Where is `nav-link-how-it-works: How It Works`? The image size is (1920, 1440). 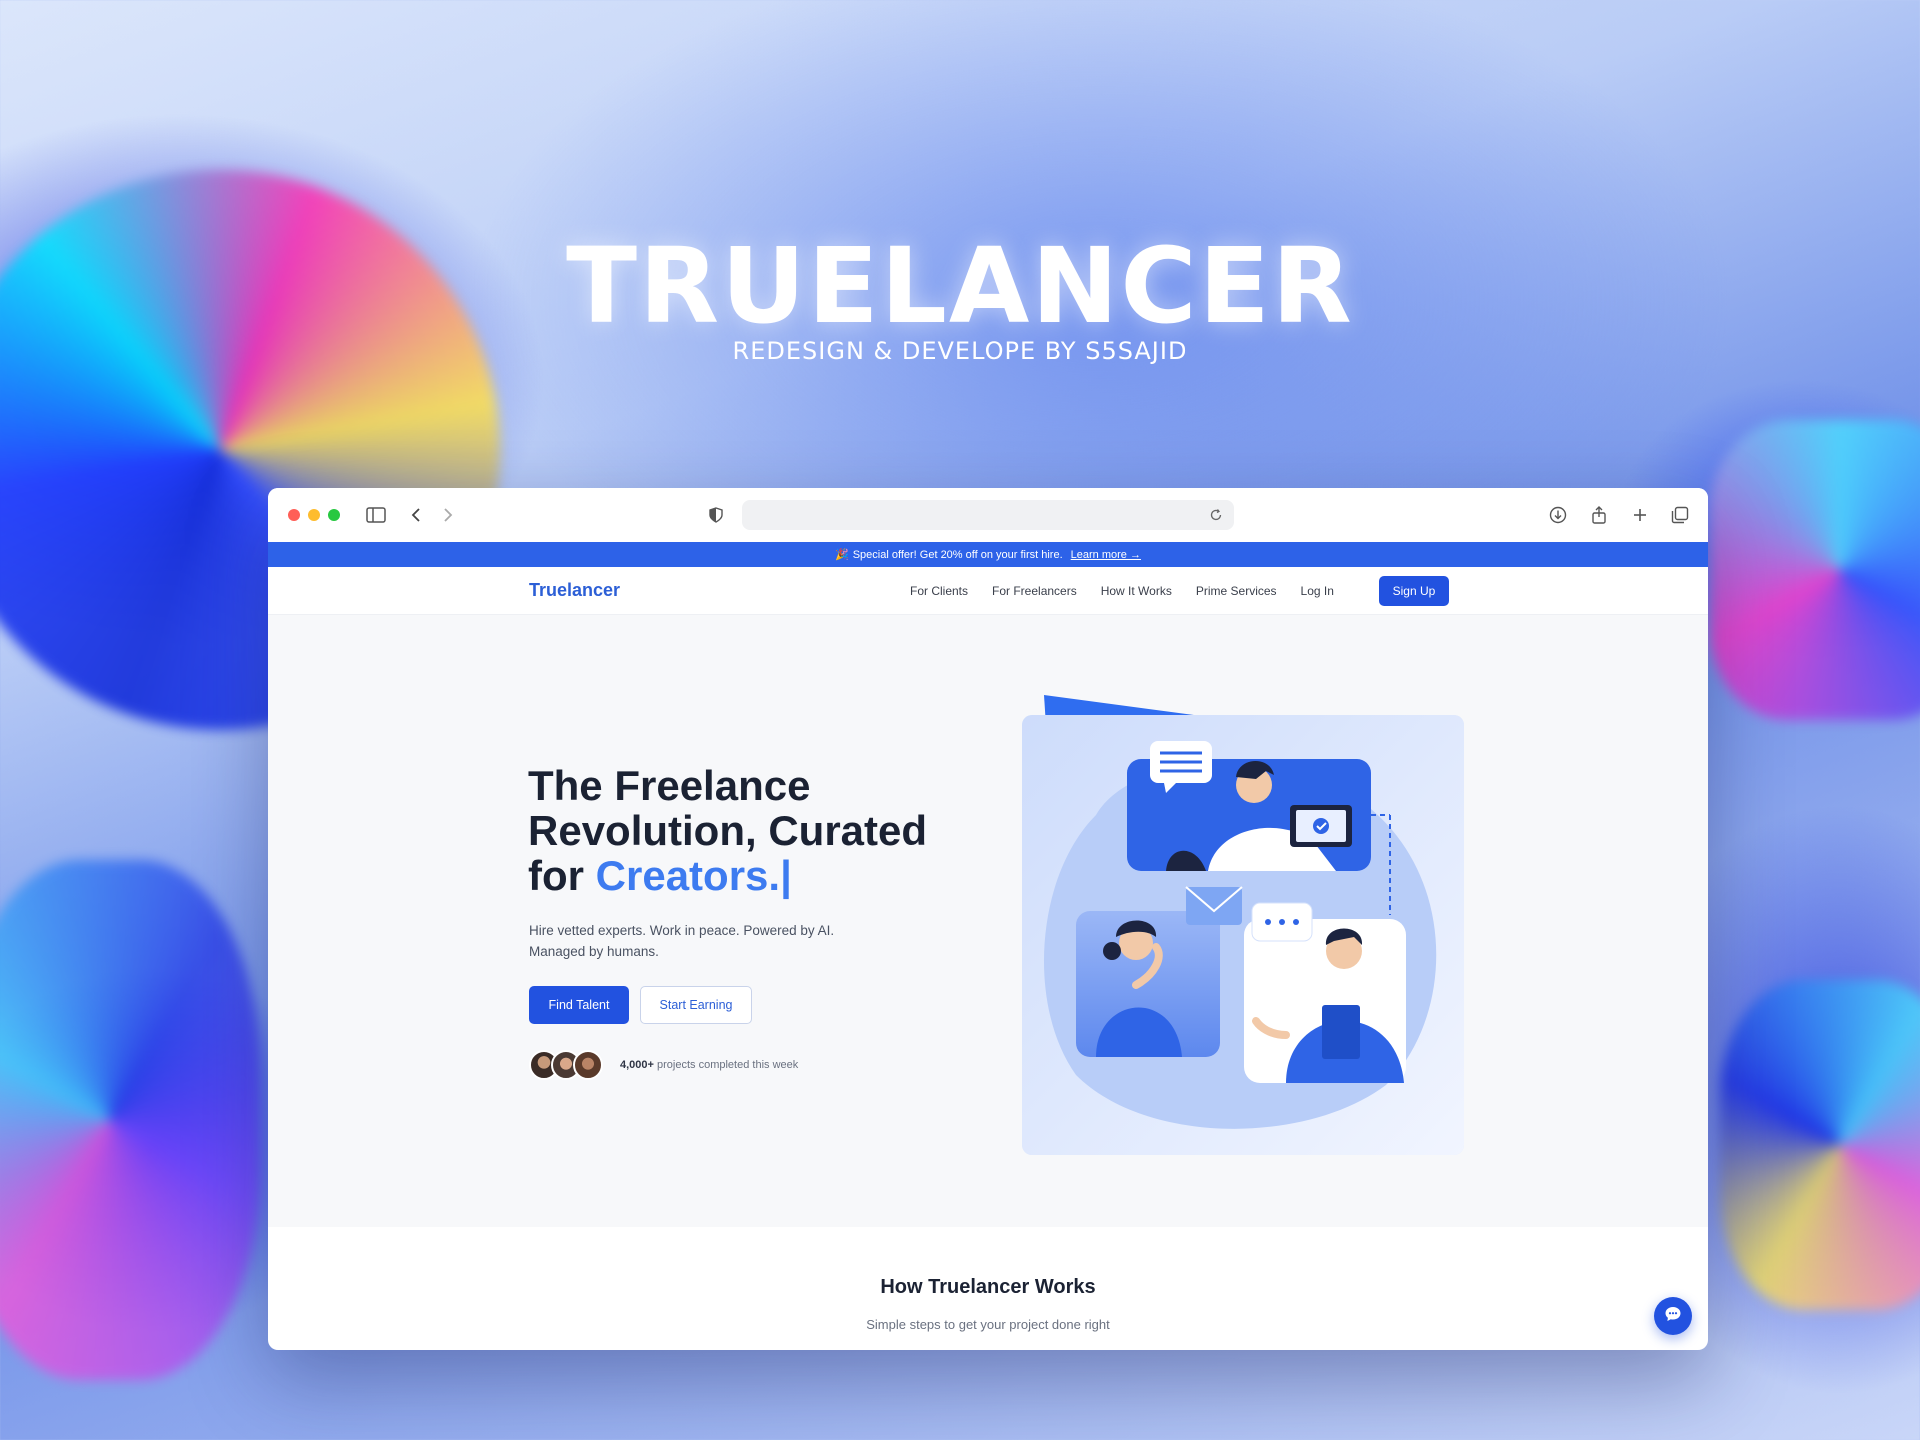
nav-link-how-it-works: How It Works is located at coordinates (1136, 591).